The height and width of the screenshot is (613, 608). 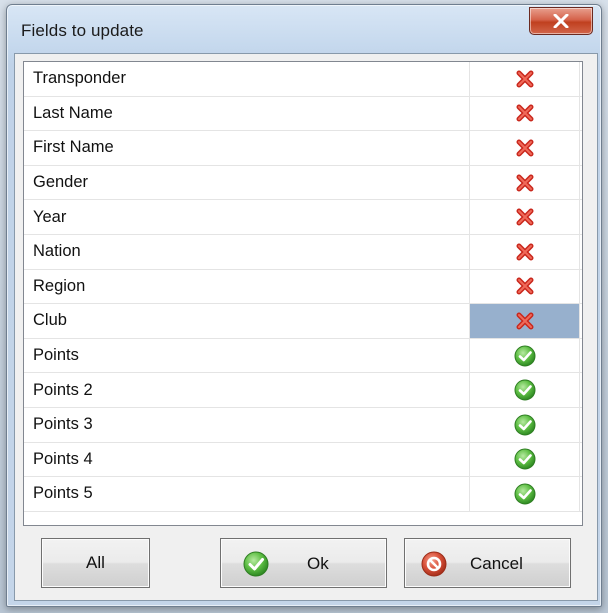 What do you see at coordinates (496, 563) in the screenshot?
I see `cancel-button-label: Cancel` at bounding box center [496, 563].